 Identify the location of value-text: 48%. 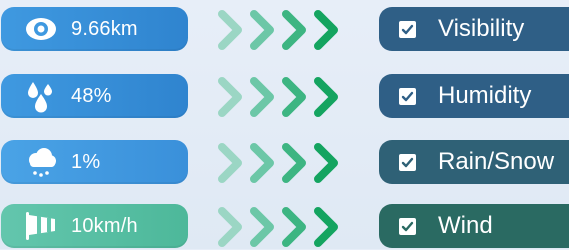
(91, 95).